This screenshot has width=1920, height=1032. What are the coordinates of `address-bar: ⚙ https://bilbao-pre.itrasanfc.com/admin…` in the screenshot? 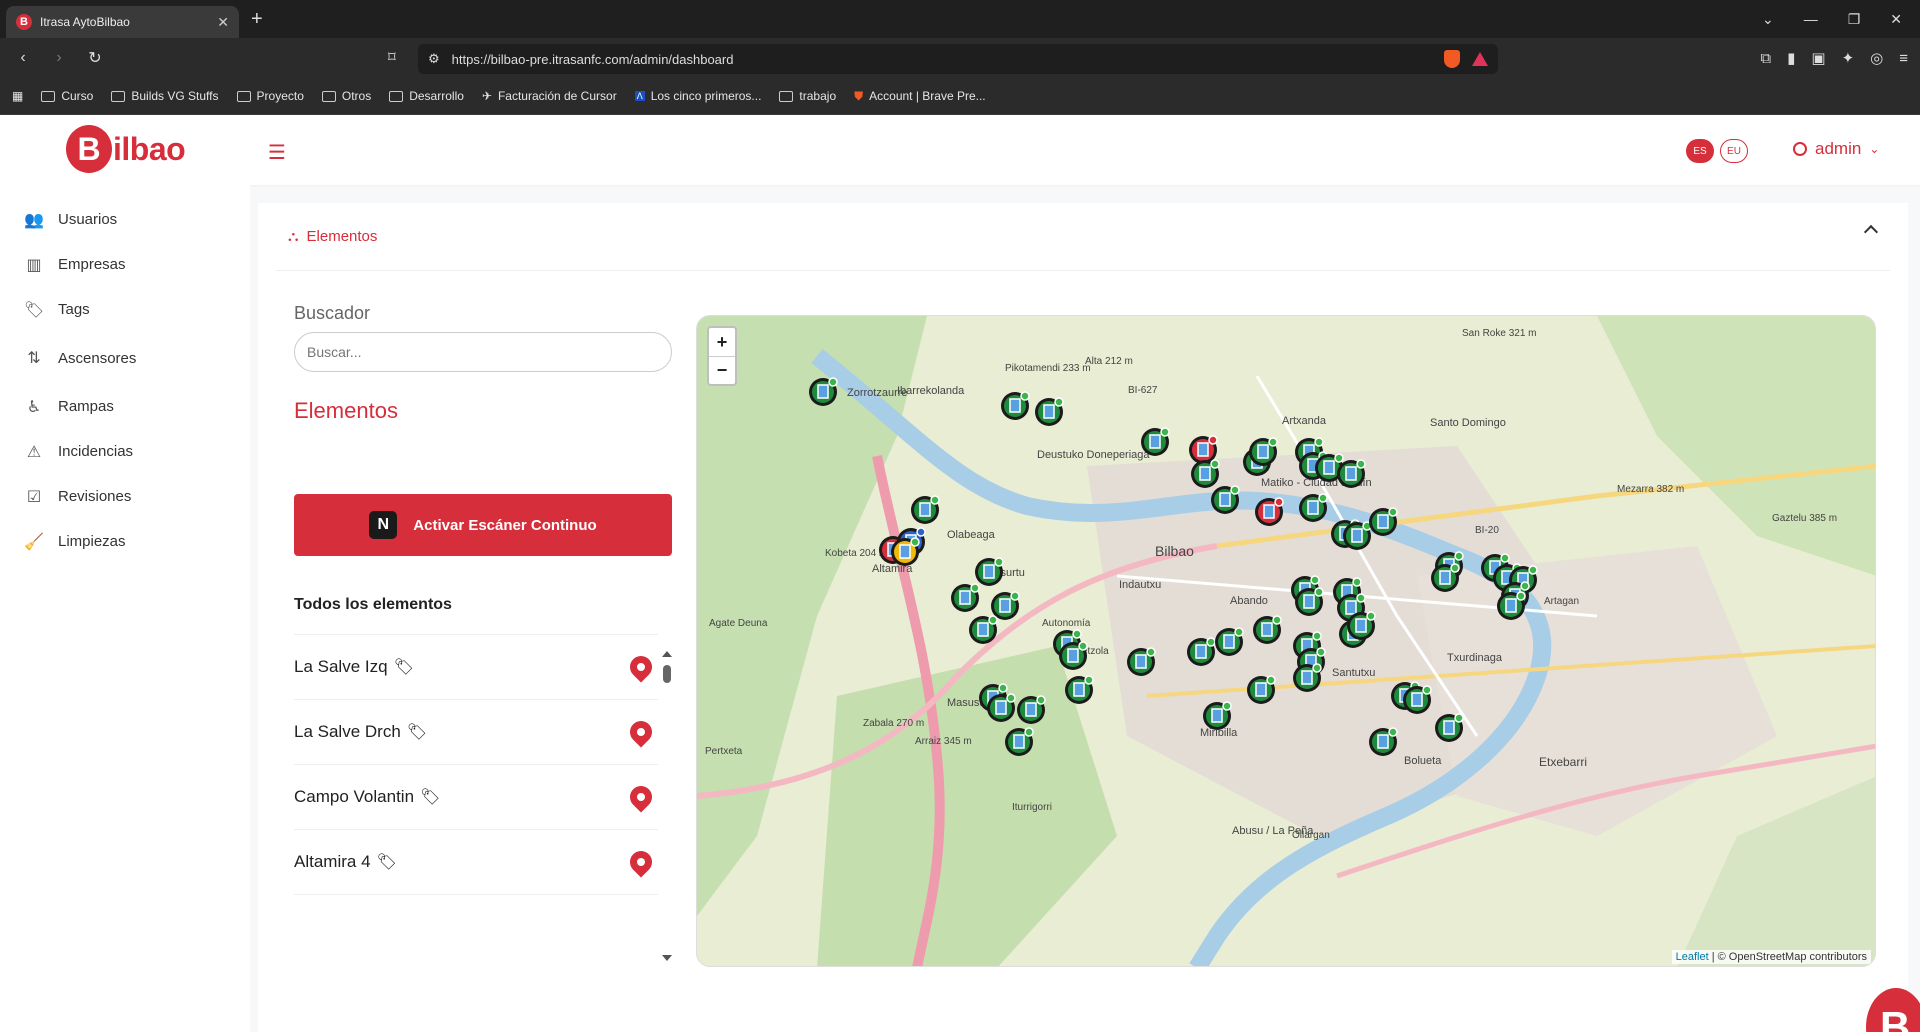 It's located at (958, 59).